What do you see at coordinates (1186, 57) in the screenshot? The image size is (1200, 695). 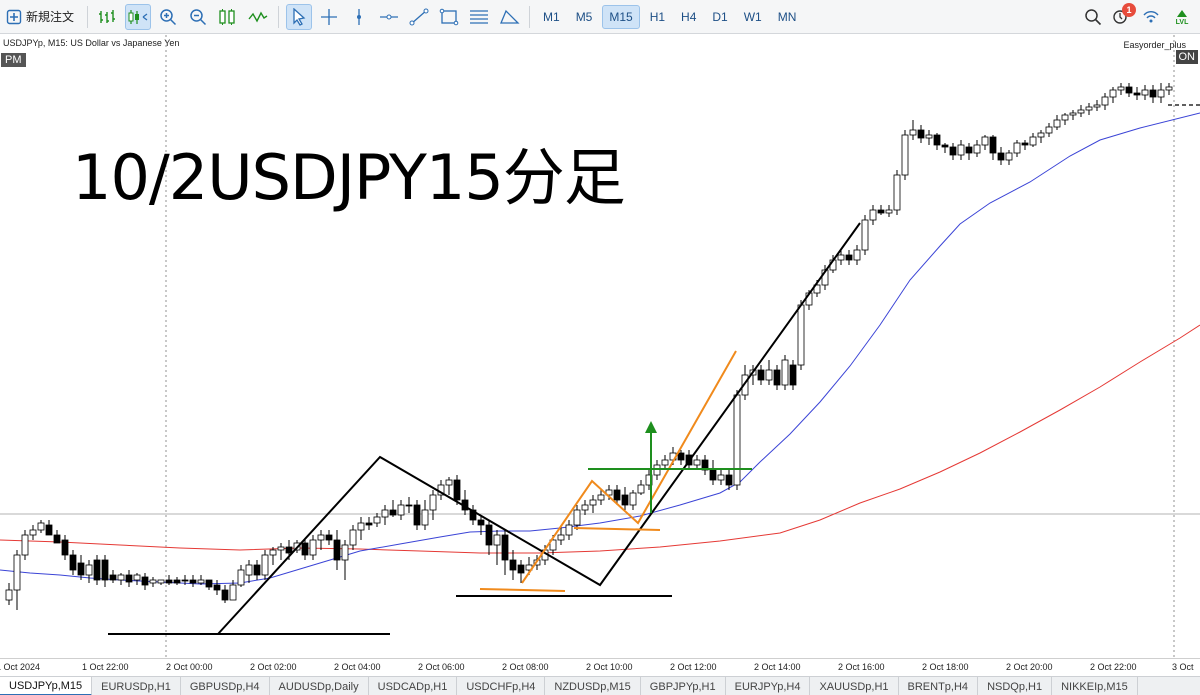 I see `expert-on-tag: ON` at bounding box center [1186, 57].